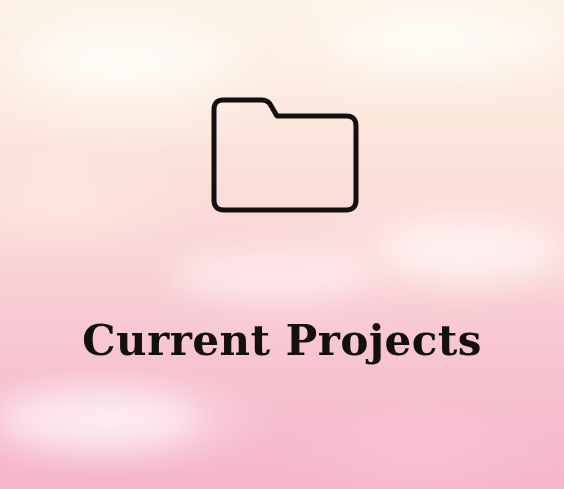 This screenshot has height=489, width=564. What do you see at coordinates (282, 340) in the screenshot?
I see `page-title: Current Projects` at bounding box center [282, 340].